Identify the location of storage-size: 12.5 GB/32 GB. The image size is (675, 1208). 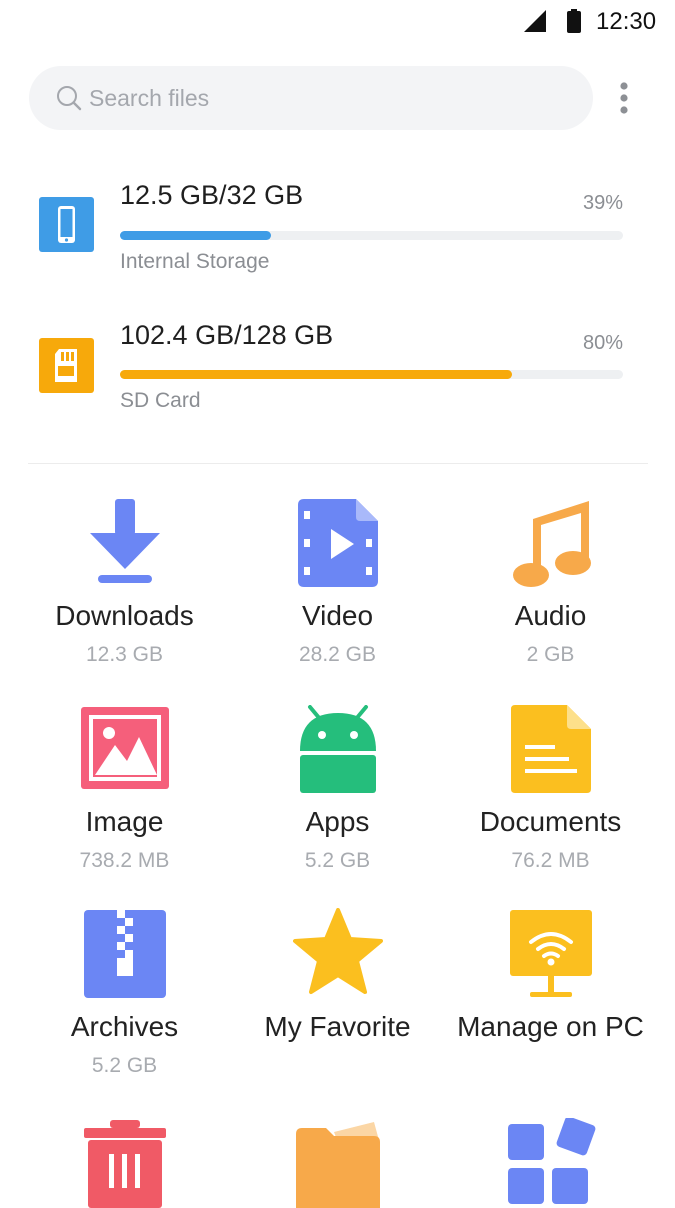
(212, 195).